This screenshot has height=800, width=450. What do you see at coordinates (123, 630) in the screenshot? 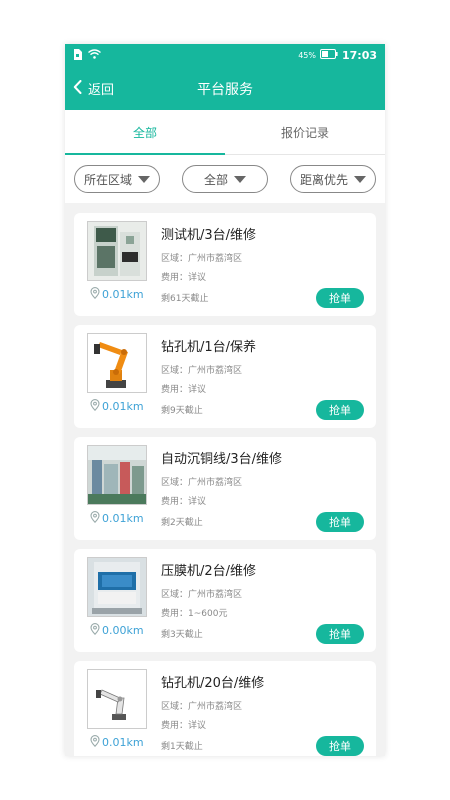
I see `distance-value: 0.00km` at bounding box center [123, 630].